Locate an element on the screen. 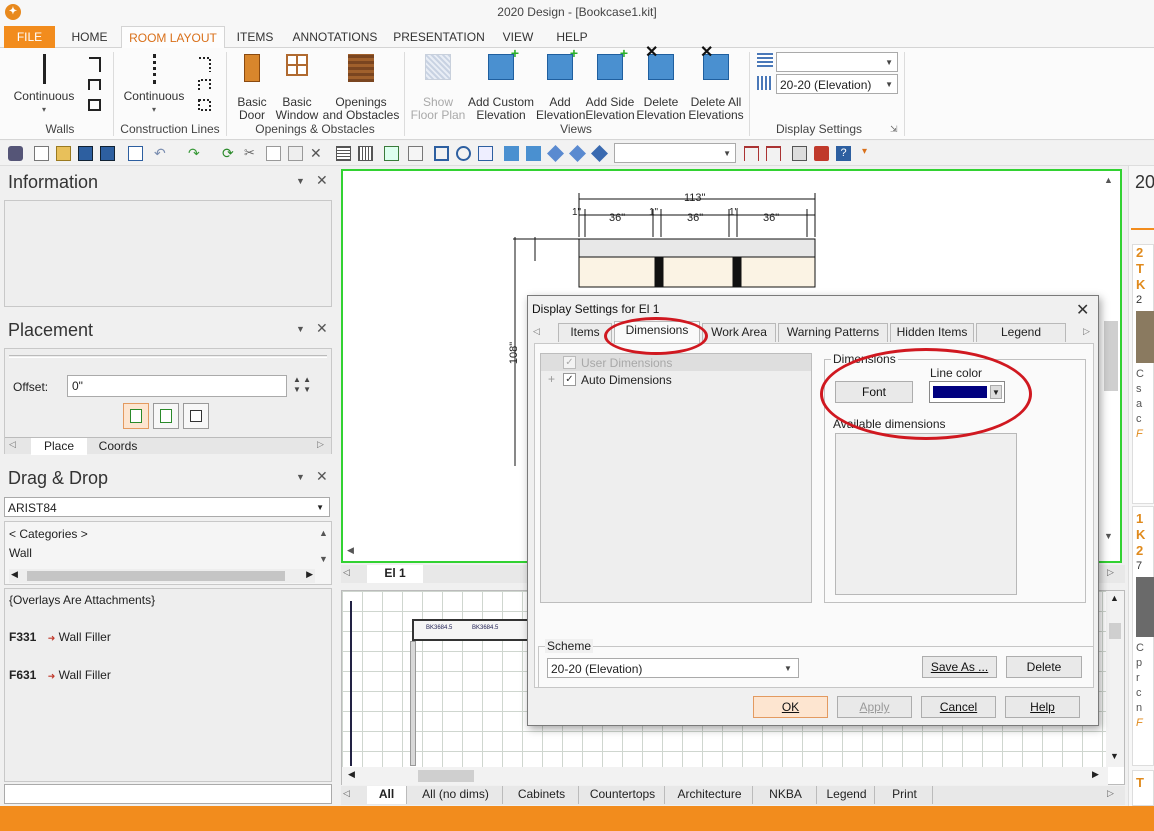 The image size is (1154, 831). help-button: Help is located at coordinates (1042, 707).